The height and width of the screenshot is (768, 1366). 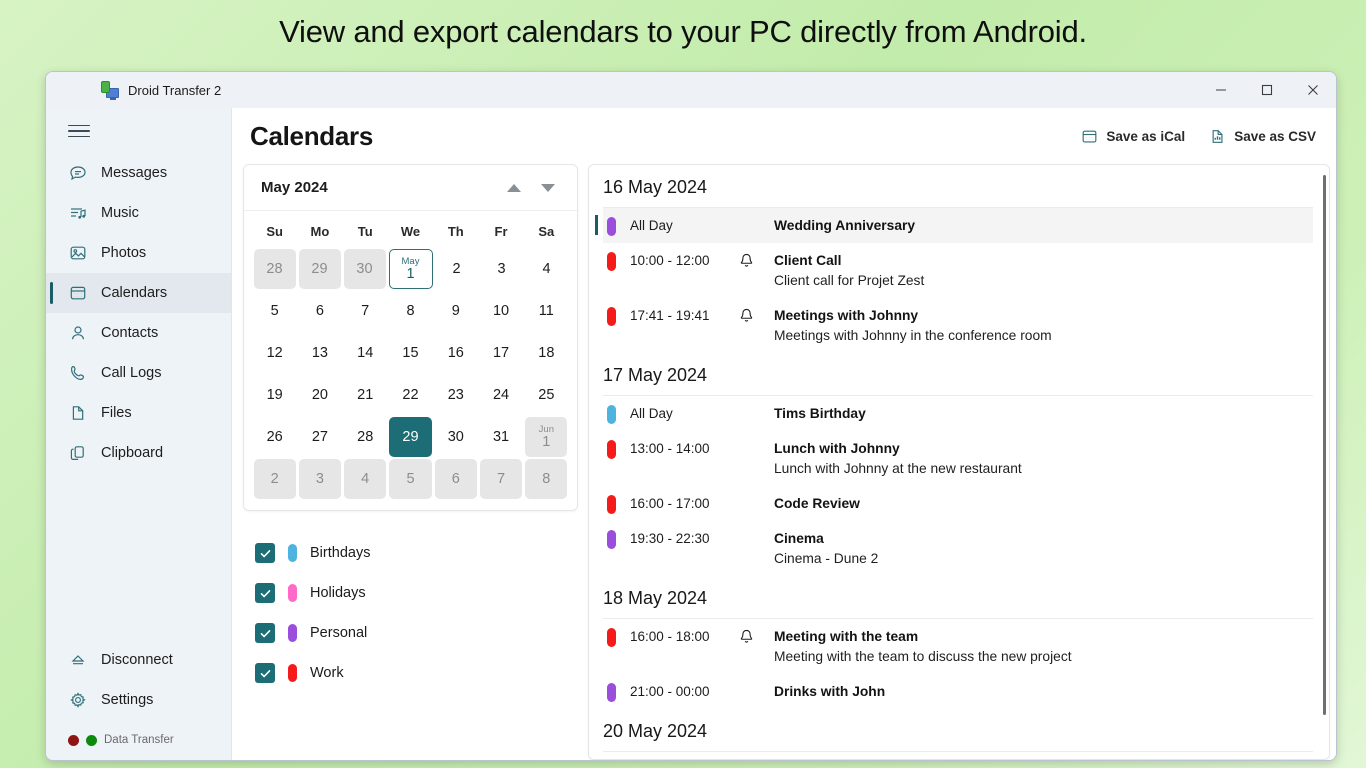 What do you see at coordinates (77, 413) in the screenshot?
I see `file-icon` at bounding box center [77, 413].